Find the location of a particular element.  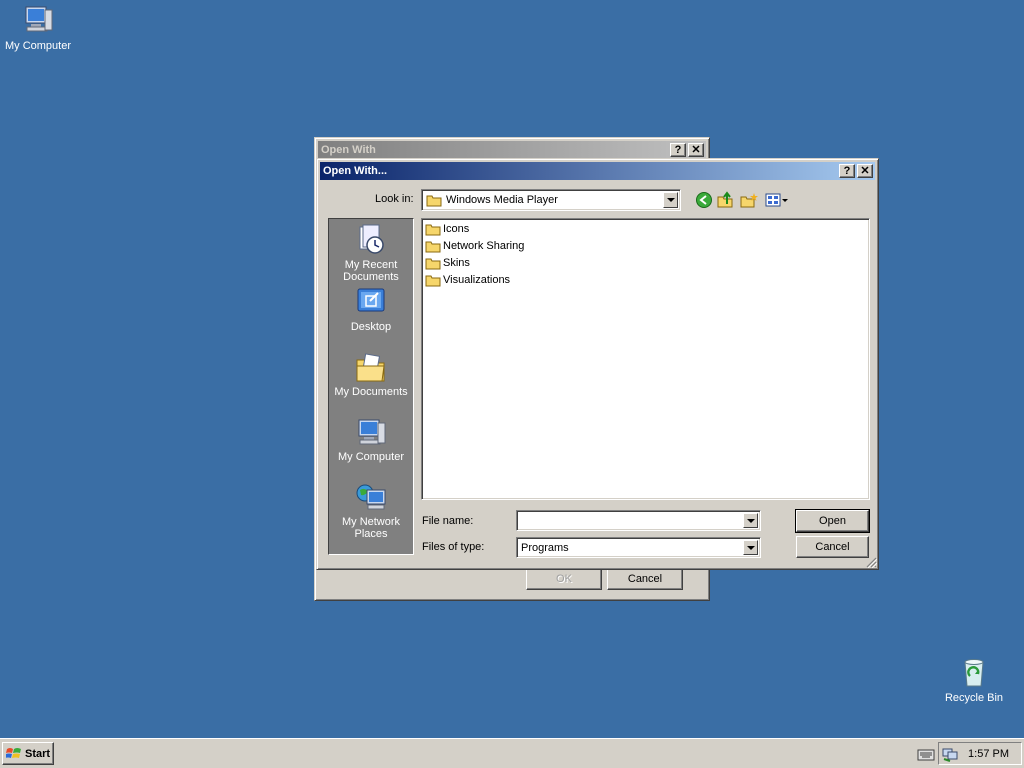

place-my-documents: My Documents is located at coordinates (371, 375).